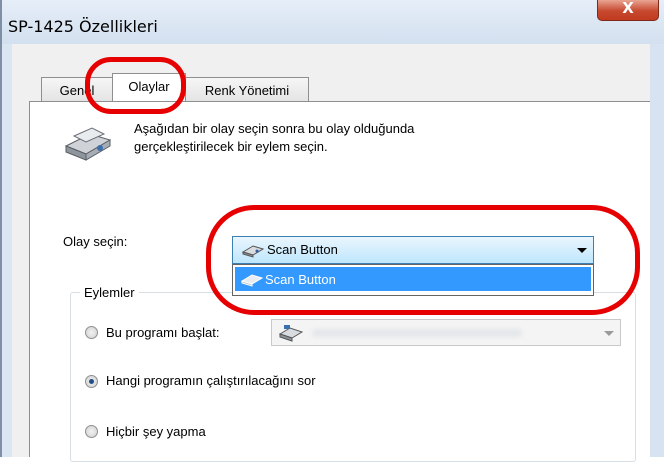 The width and height of the screenshot is (664, 462). What do you see at coordinates (609, 333) in the screenshot?
I see `chevron-down-icon` at bounding box center [609, 333].